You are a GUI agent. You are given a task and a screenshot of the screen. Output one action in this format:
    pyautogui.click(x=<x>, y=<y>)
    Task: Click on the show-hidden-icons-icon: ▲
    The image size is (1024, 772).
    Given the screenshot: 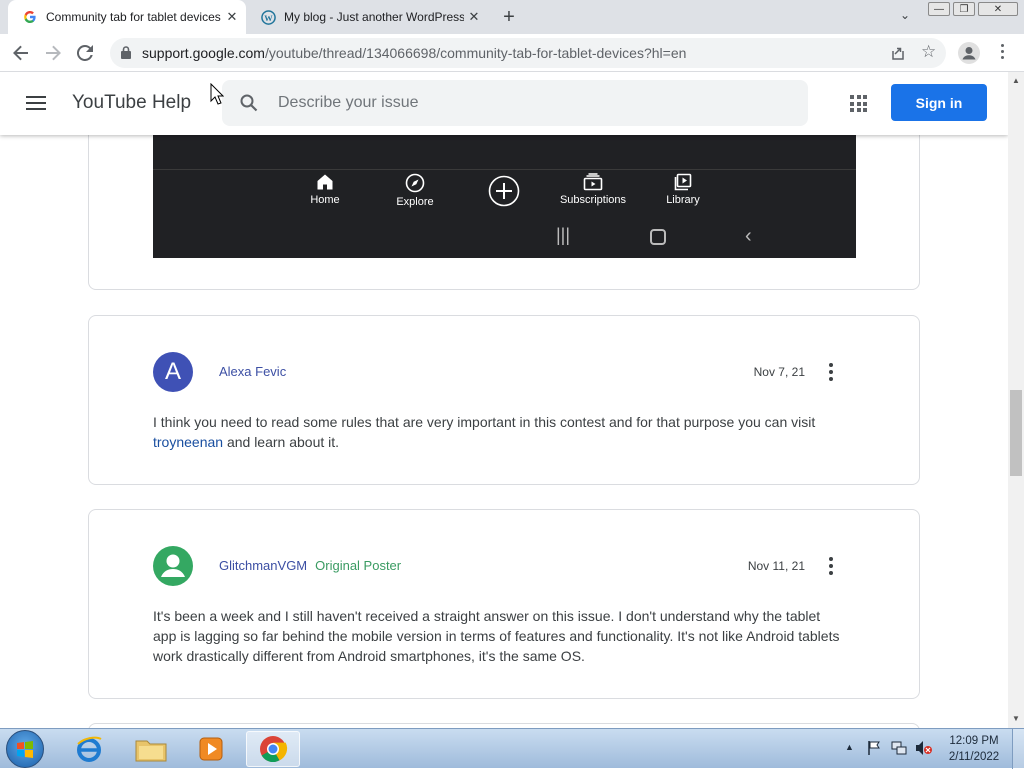 What is the action you would take?
    pyautogui.click(x=849, y=747)
    